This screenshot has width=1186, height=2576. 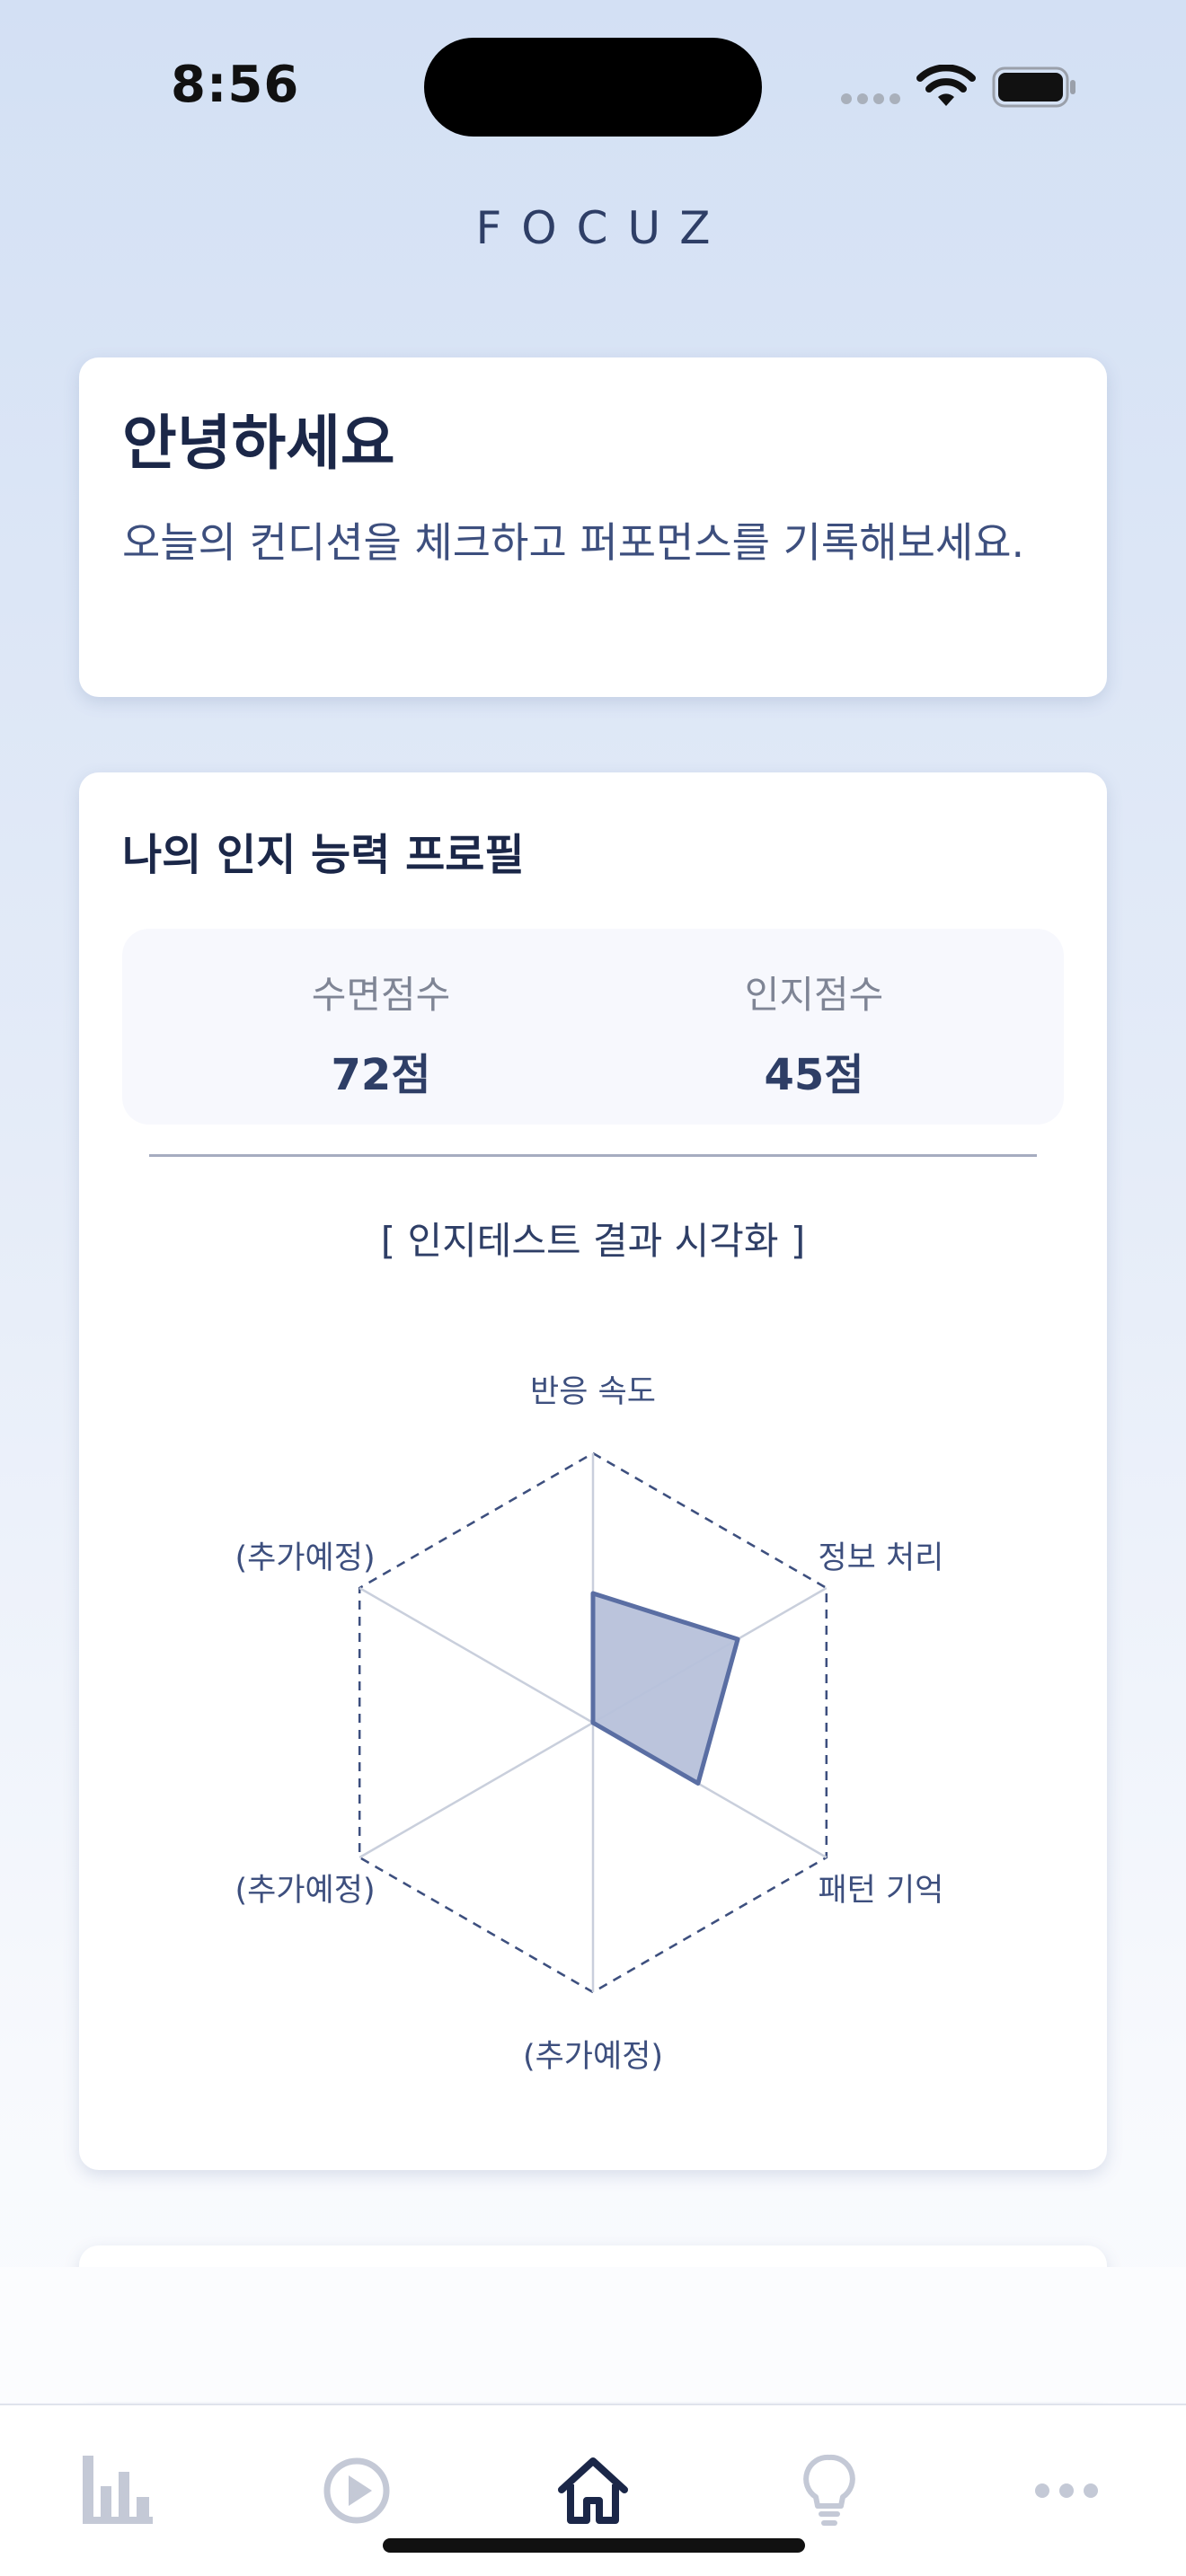 What do you see at coordinates (1033, 87) in the screenshot?
I see `battery-icon` at bounding box center [1033, 87].